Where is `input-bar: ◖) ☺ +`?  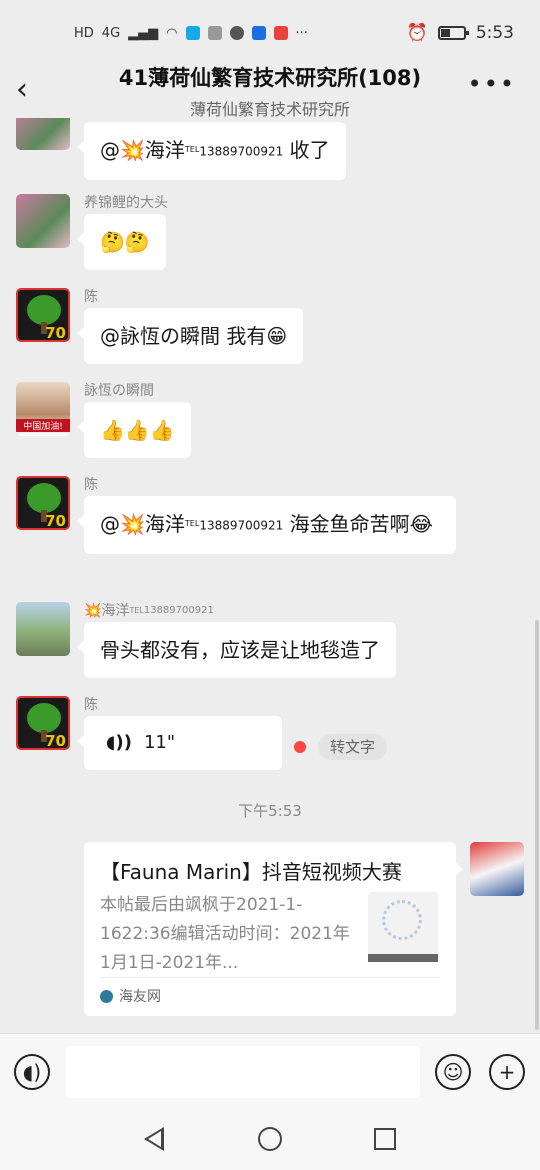 input-bar: ◖) ☺ + is located at coordinates (270, 1071).